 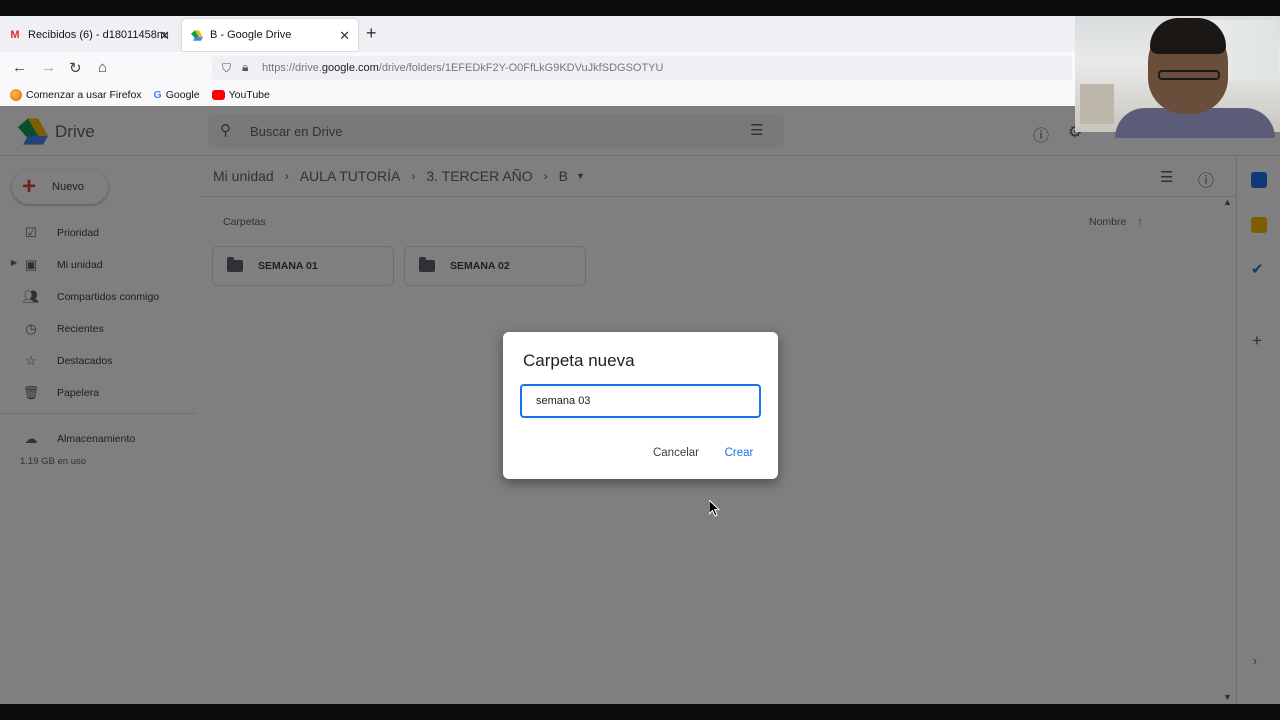 What do you see at coordinates (371, 33) in the screenshot?
I see `new-tab-icon: +` at bounding box center [371, 33].